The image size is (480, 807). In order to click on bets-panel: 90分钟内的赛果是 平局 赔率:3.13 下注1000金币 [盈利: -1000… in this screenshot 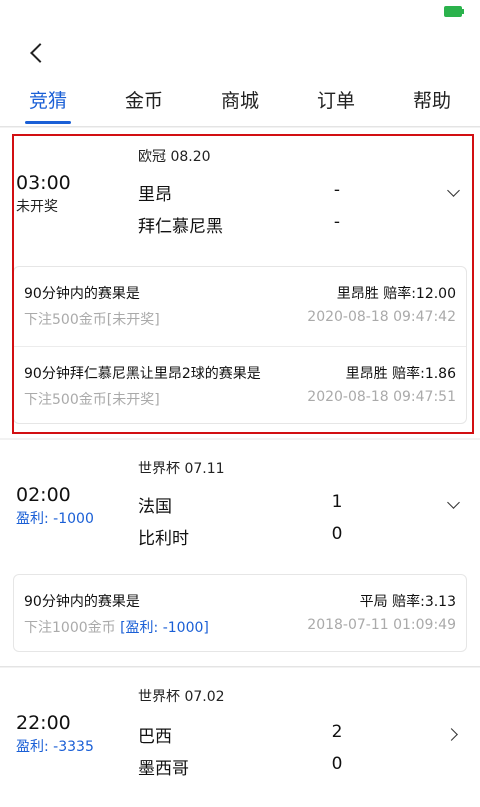, I will do `click(240, 613)`.